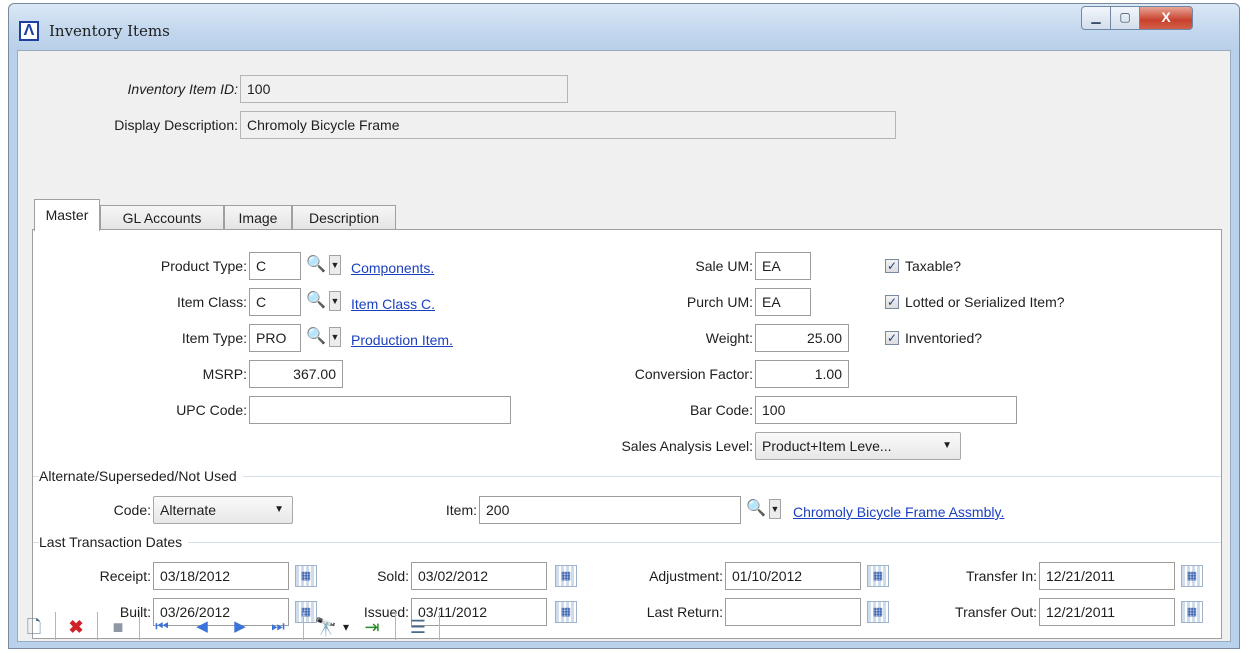  I want to click on dates-section-header: Last Transaction Dates, so click(114, 542).